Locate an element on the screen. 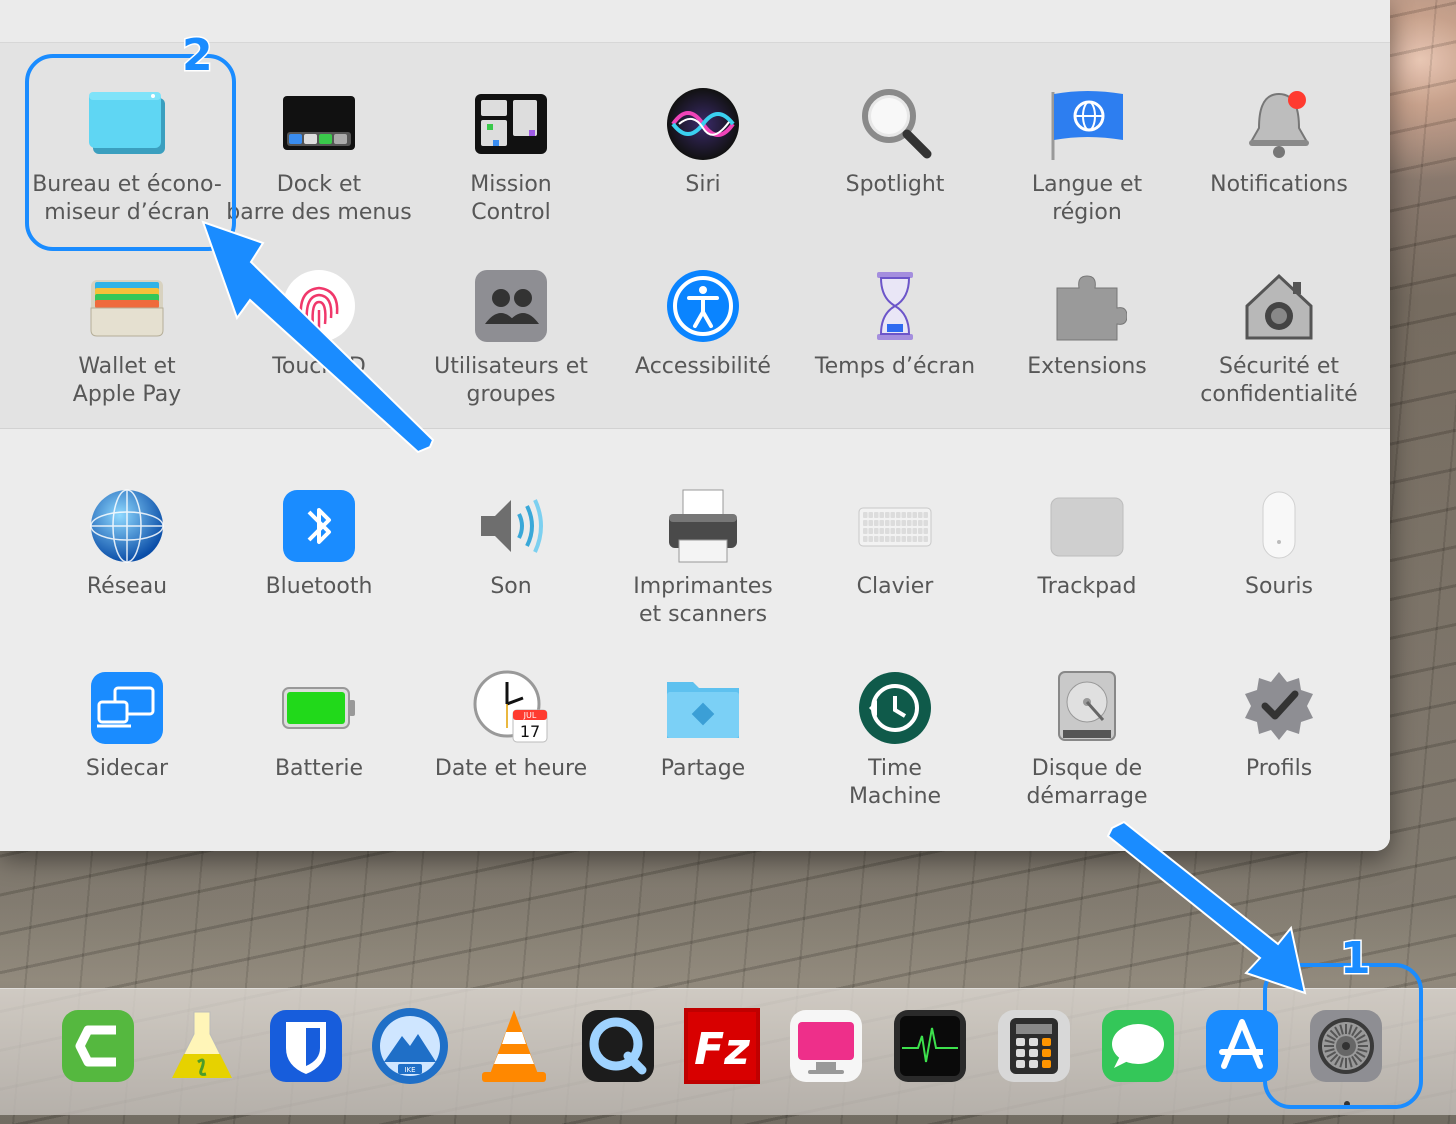 Image resolution: width=1456 pixels, height=1124 pixels. house-lock-icon is located at coordinates (1279, 306).